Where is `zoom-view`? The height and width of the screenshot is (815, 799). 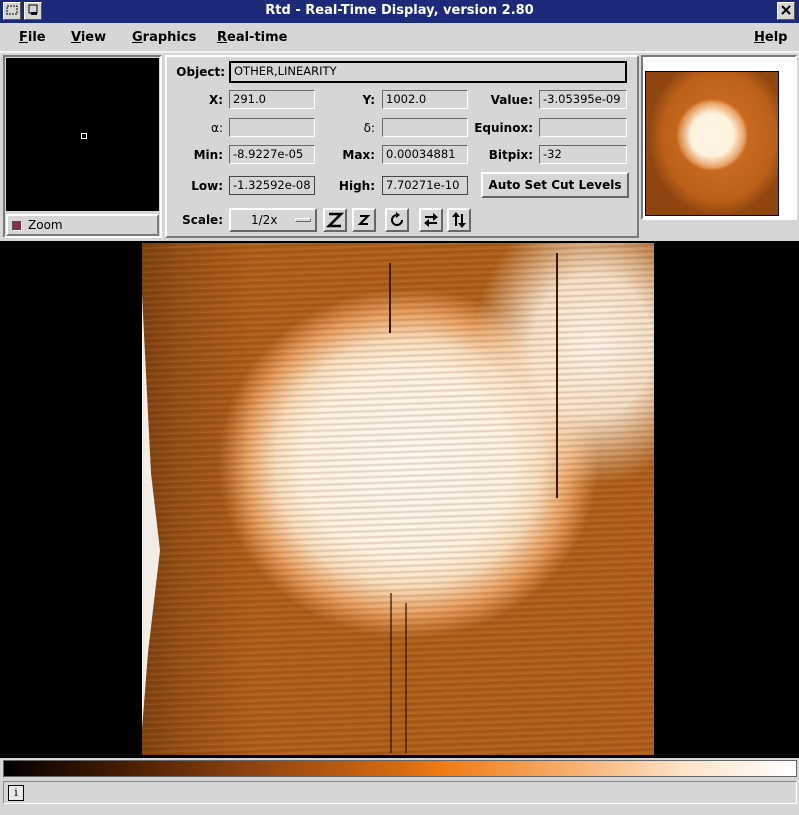
zoom-view is located at coordinates (82, 134).